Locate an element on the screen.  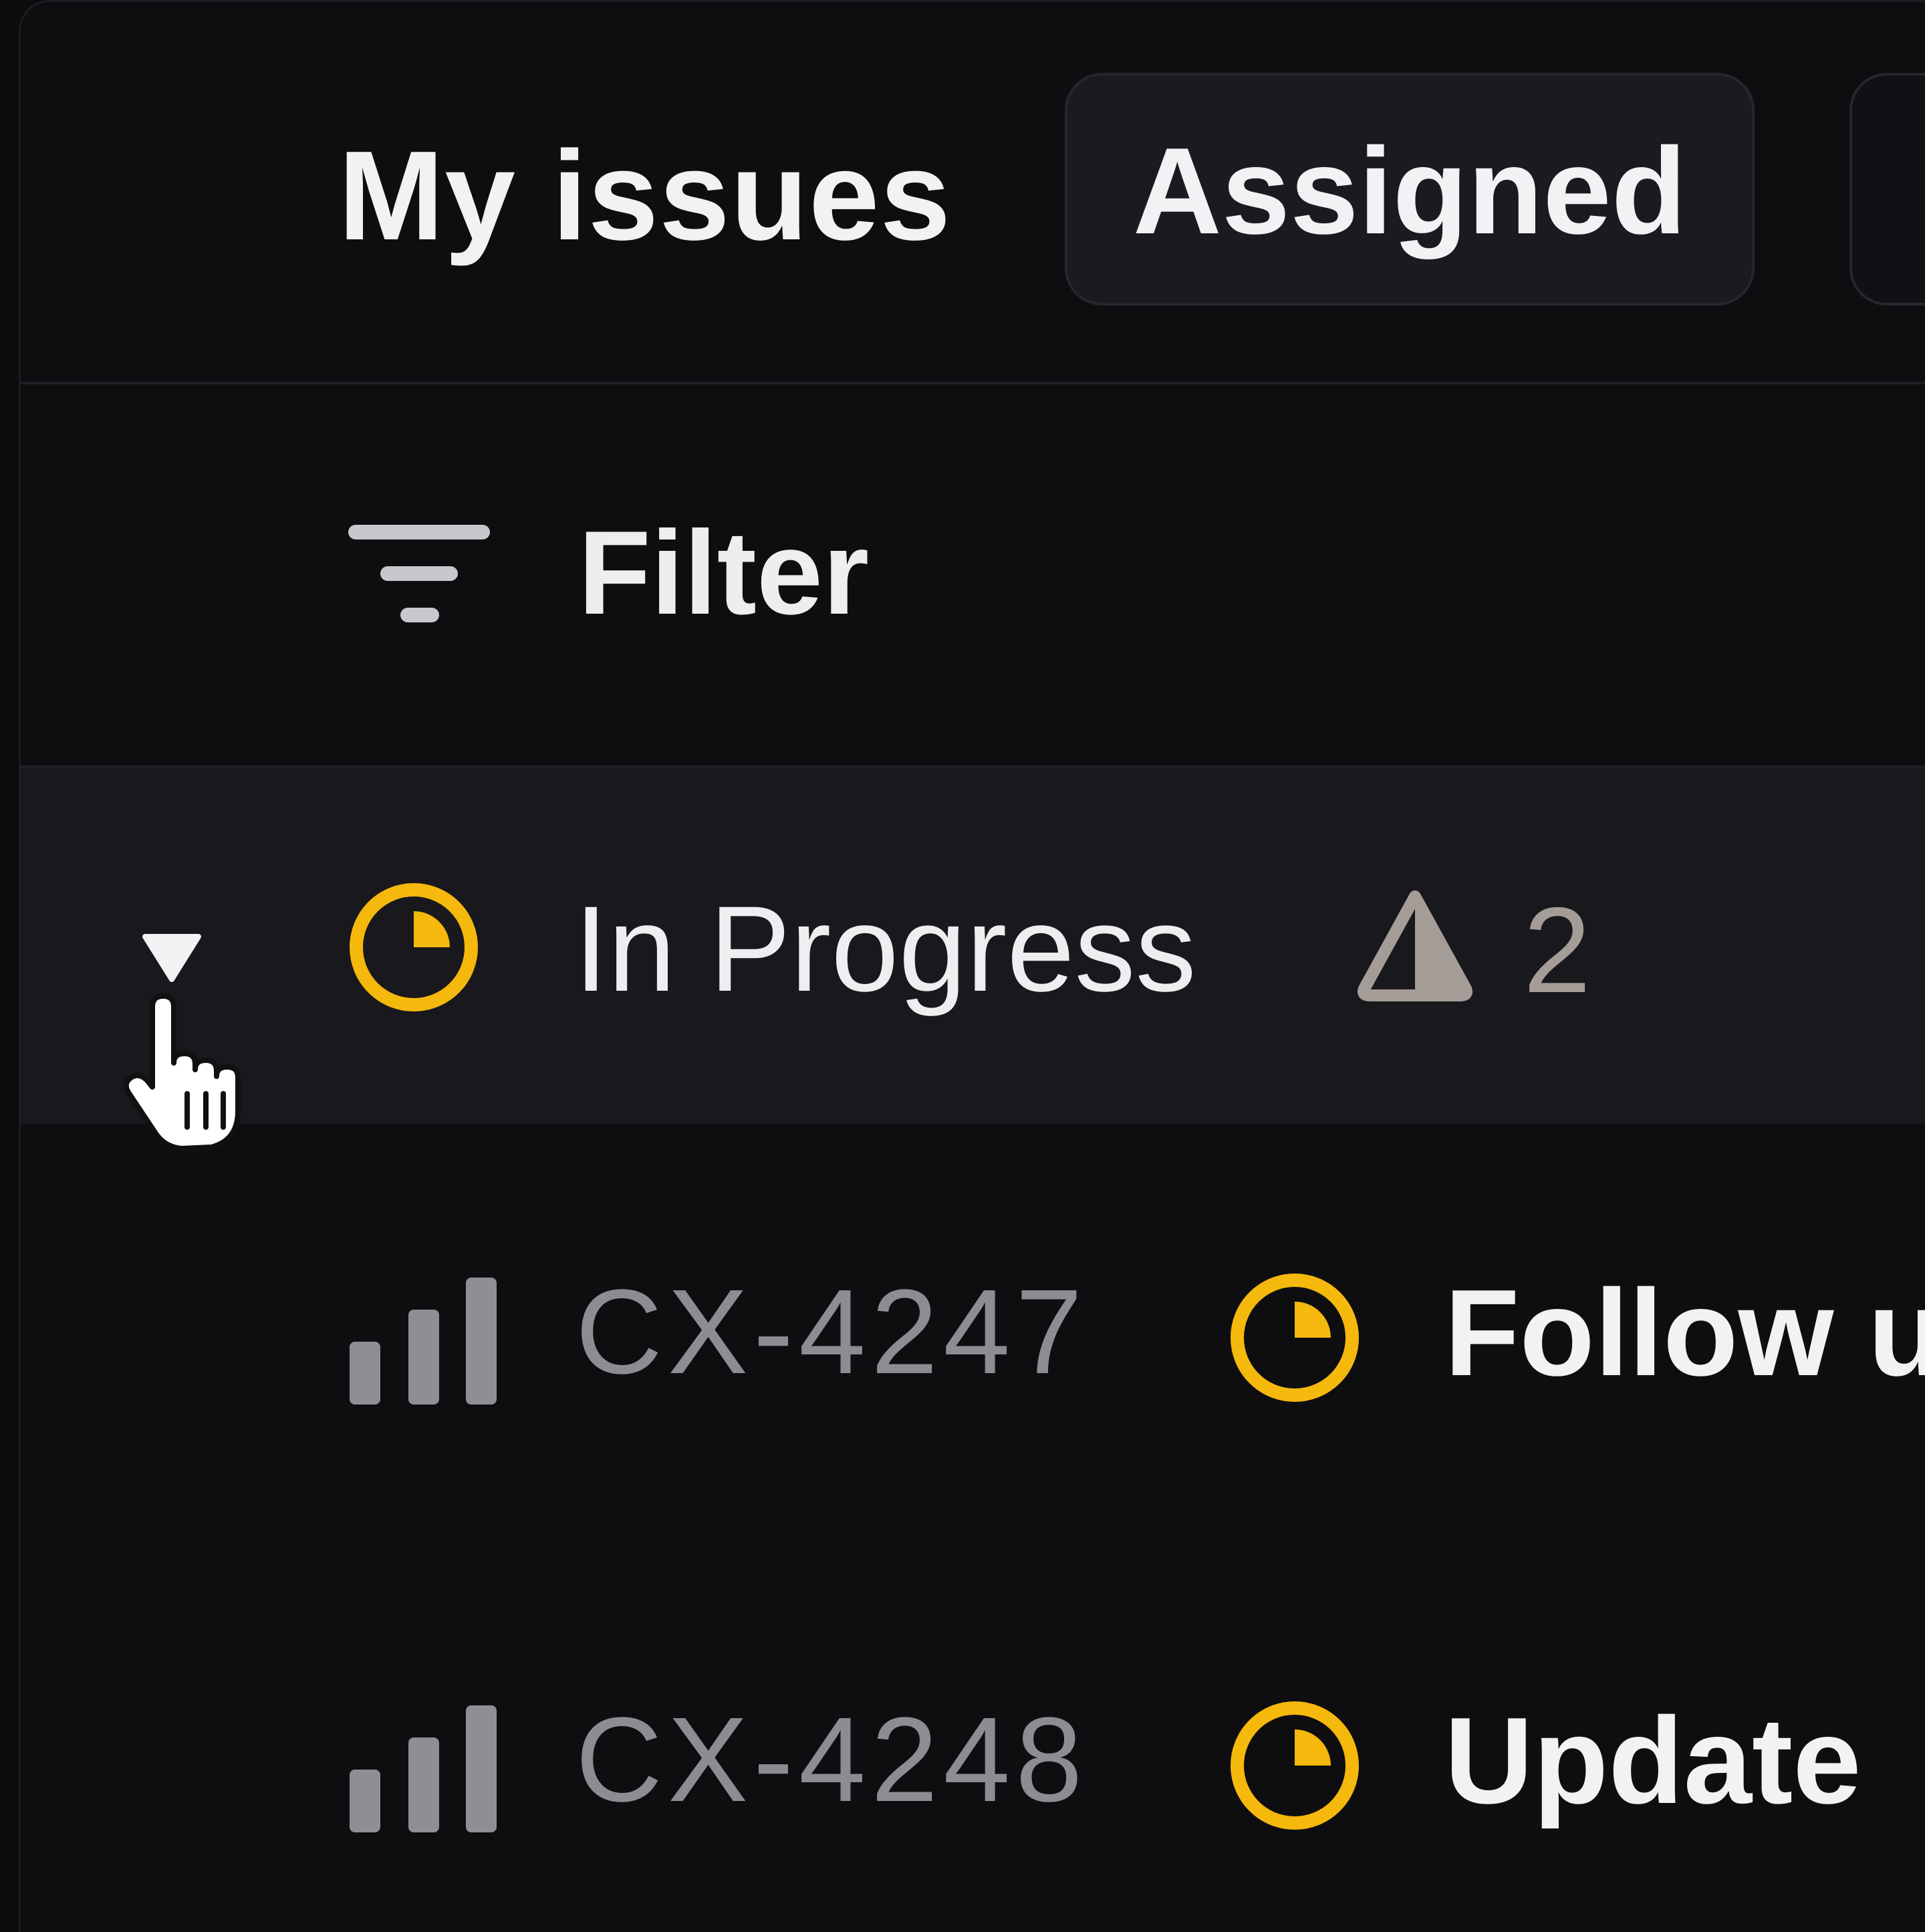
tab-label: Assigned is located at coordinates (1409, 190).